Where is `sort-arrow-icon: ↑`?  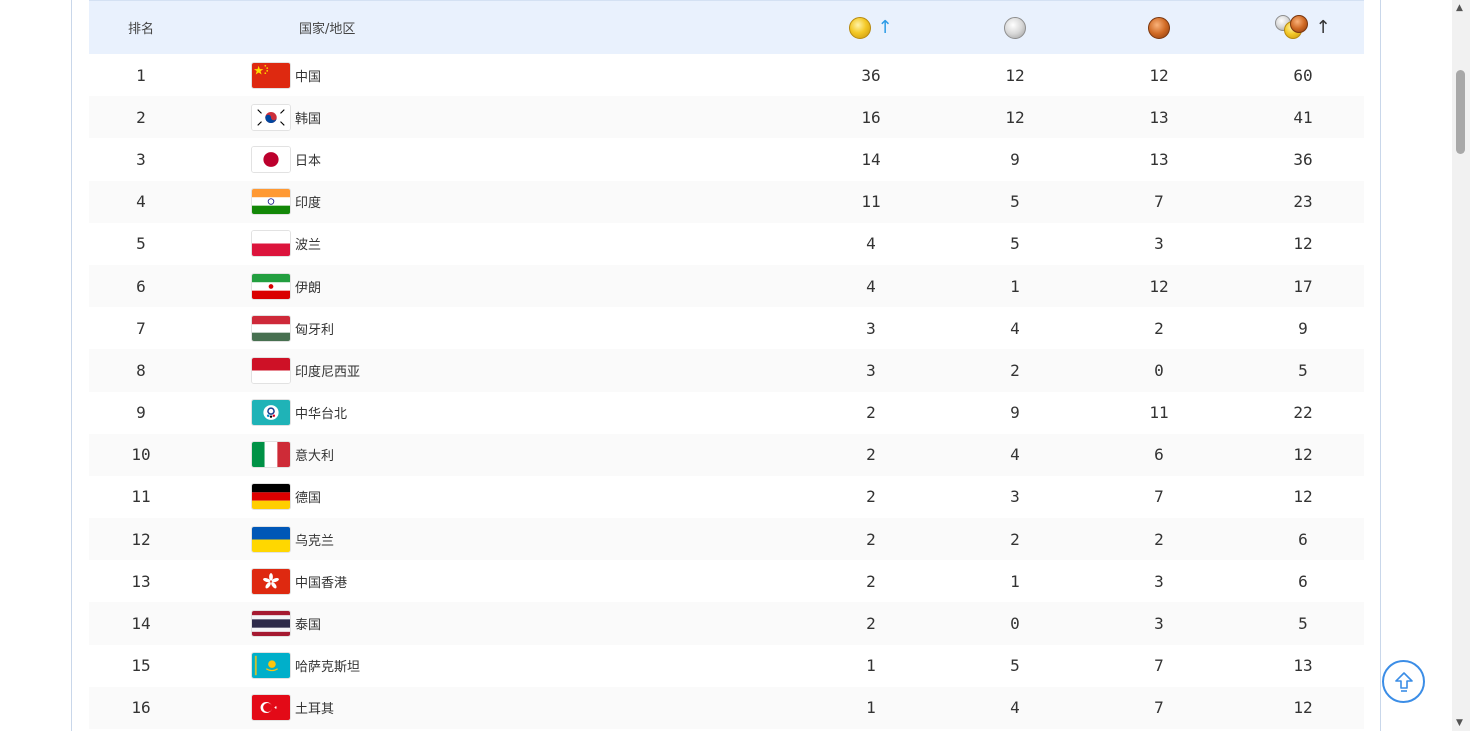
sort-arrow-icon: ↑ is located at coordinates (1323, 27).